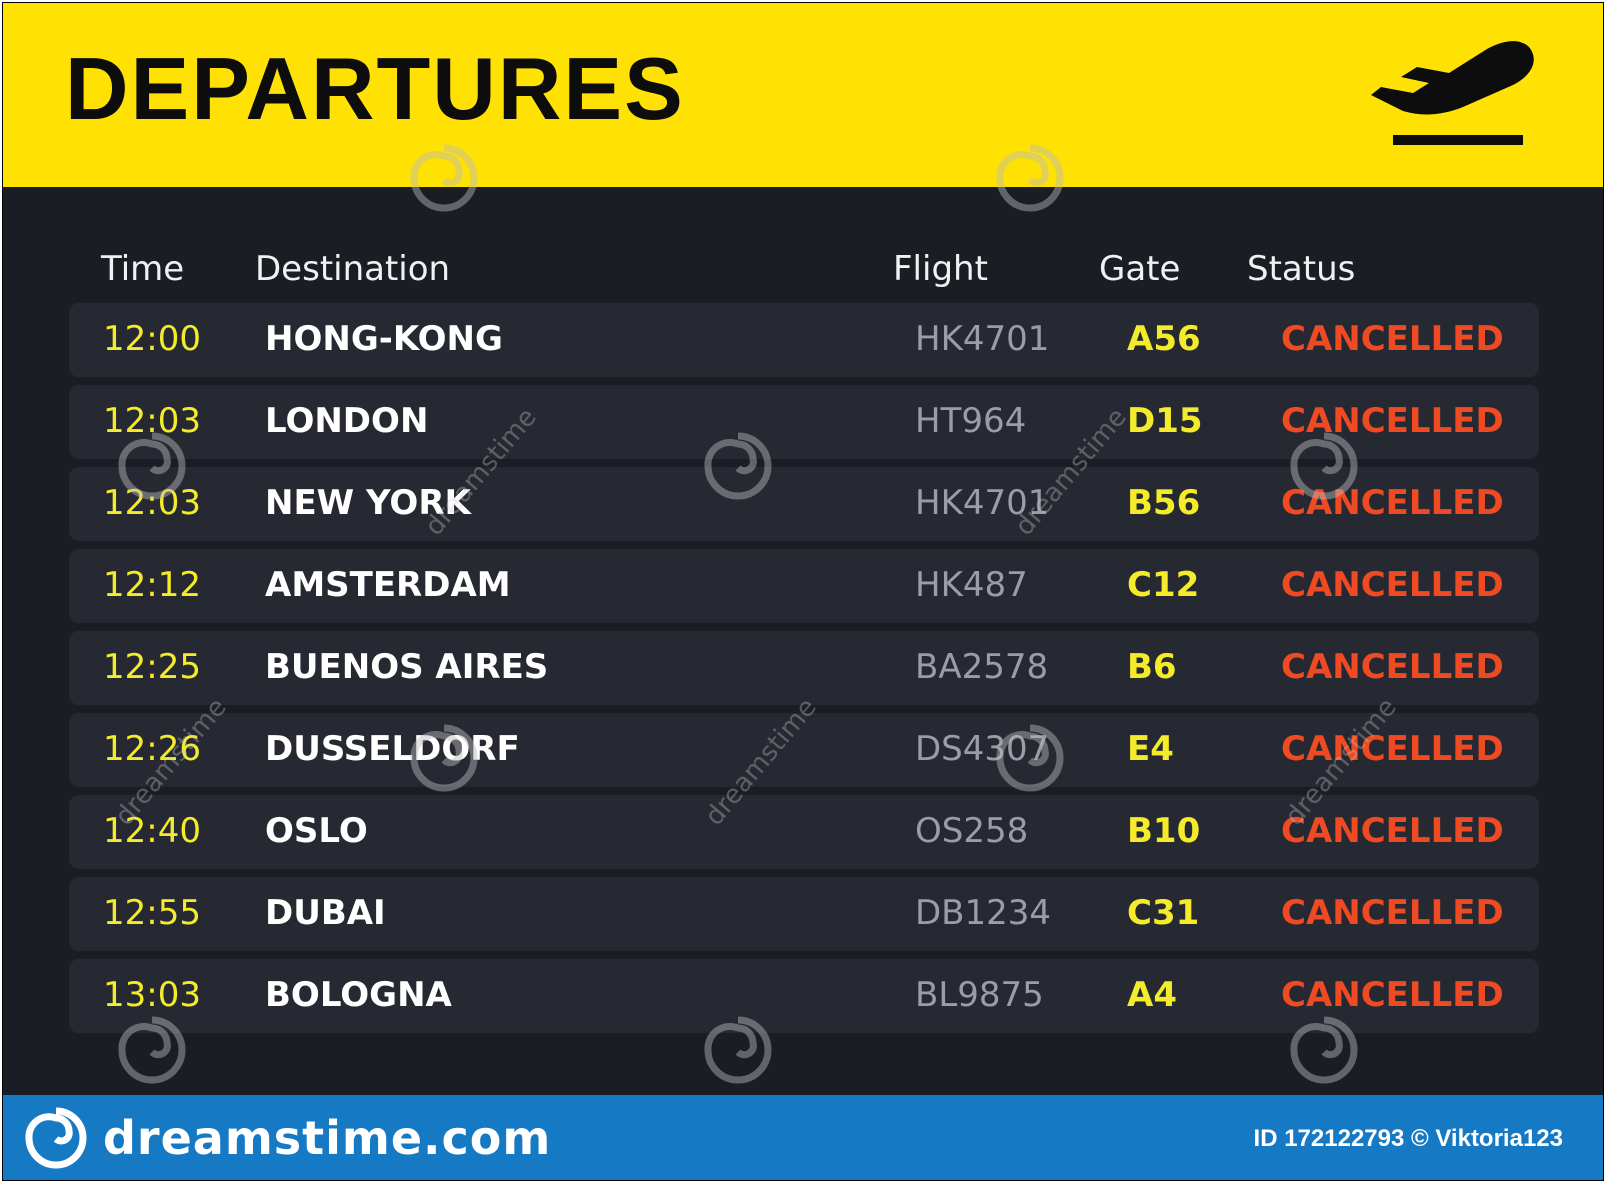  I want to click on flight-number: HT964, so click(971, 421).